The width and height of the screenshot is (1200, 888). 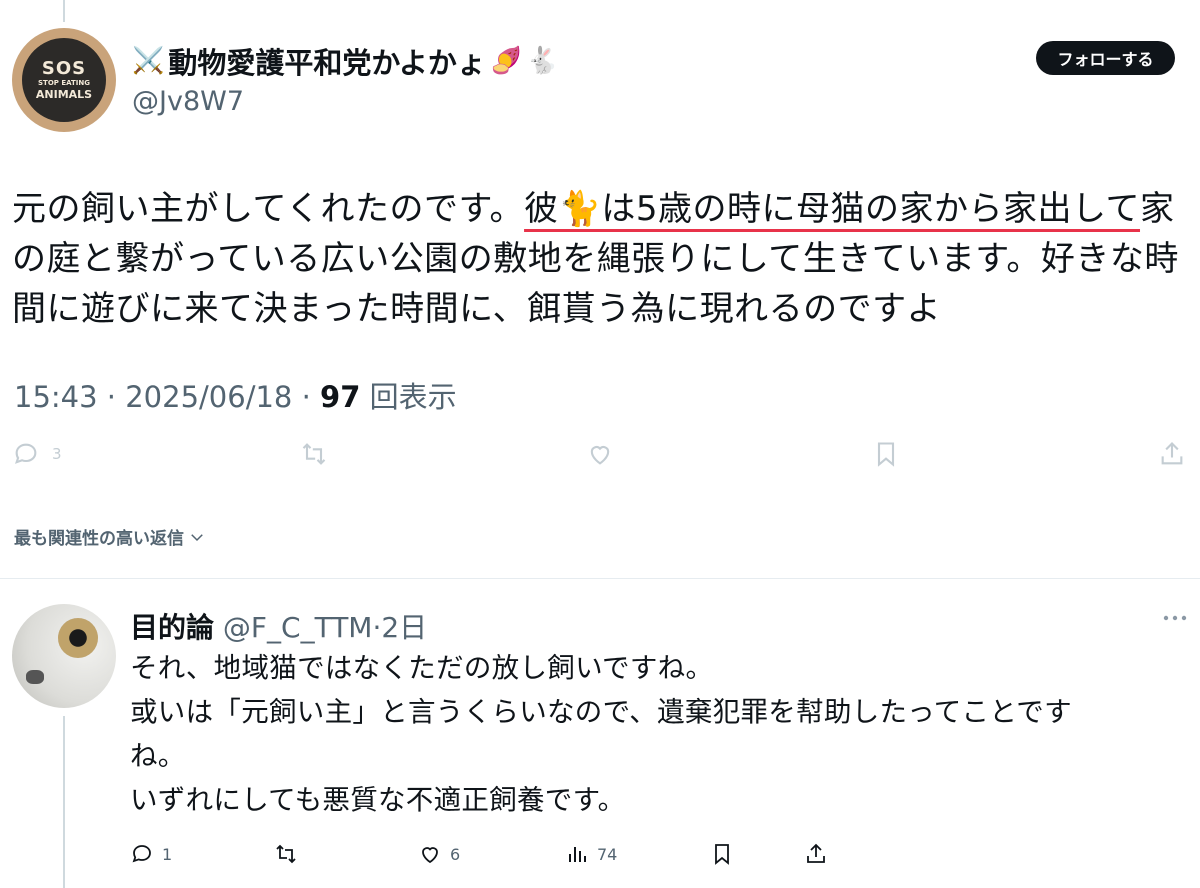 I want to click on tweet-time: 15:43, so click(x=56, y=397).